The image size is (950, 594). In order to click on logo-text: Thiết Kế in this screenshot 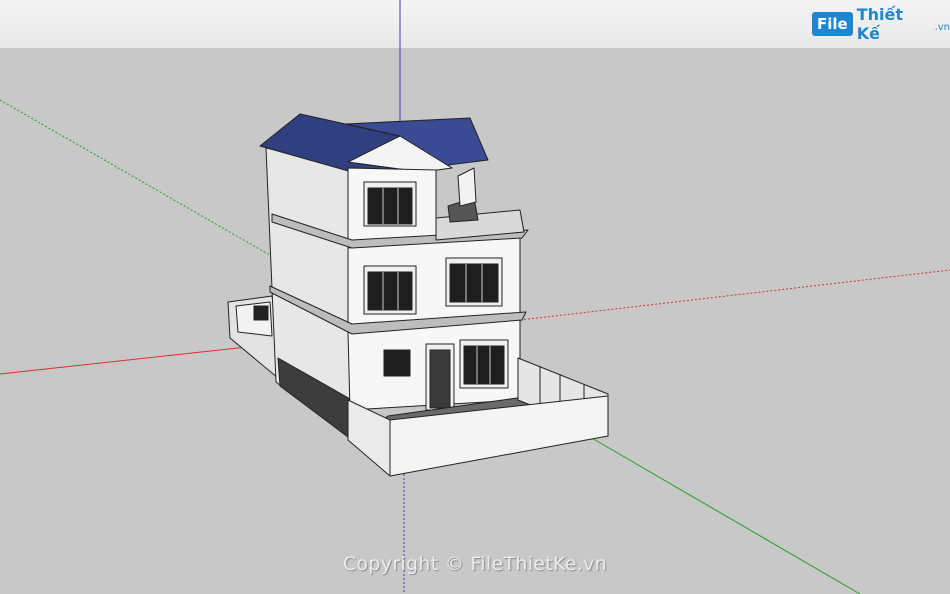, I will do `click(879, 24)`.